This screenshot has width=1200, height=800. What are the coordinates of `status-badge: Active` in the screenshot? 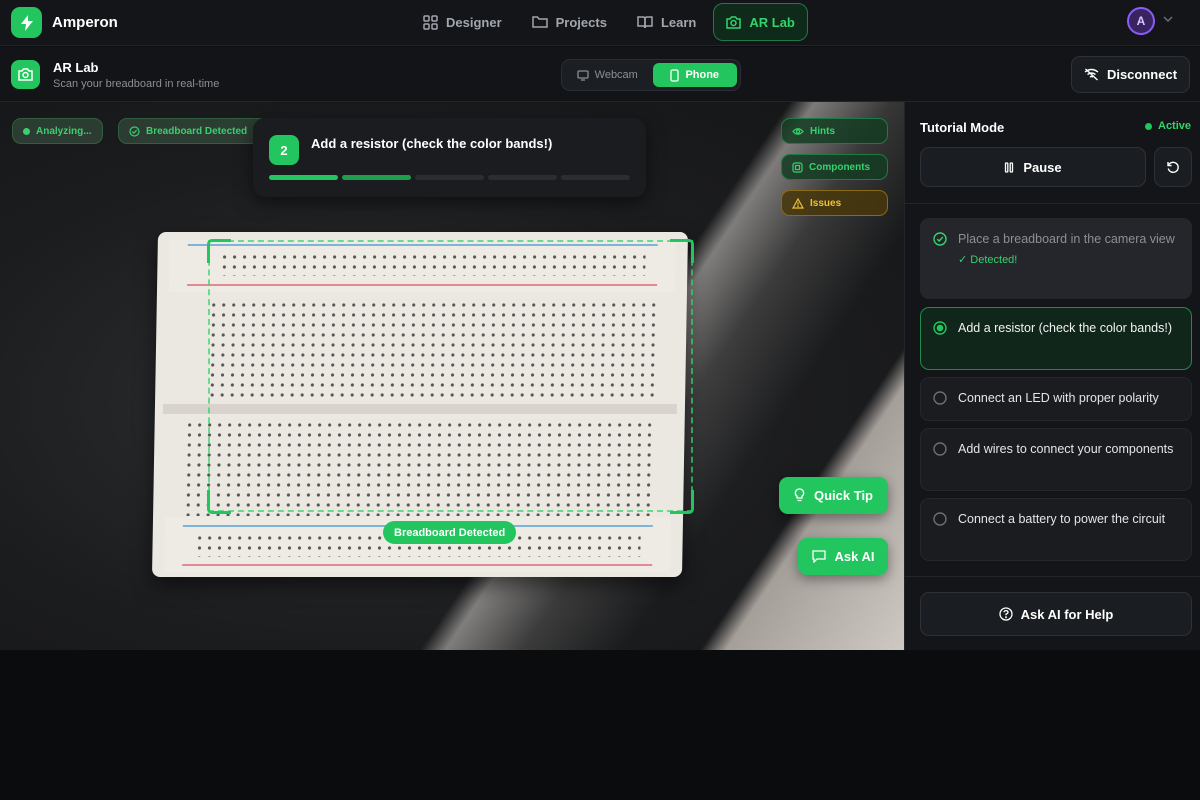 It's located at (1168, 126).